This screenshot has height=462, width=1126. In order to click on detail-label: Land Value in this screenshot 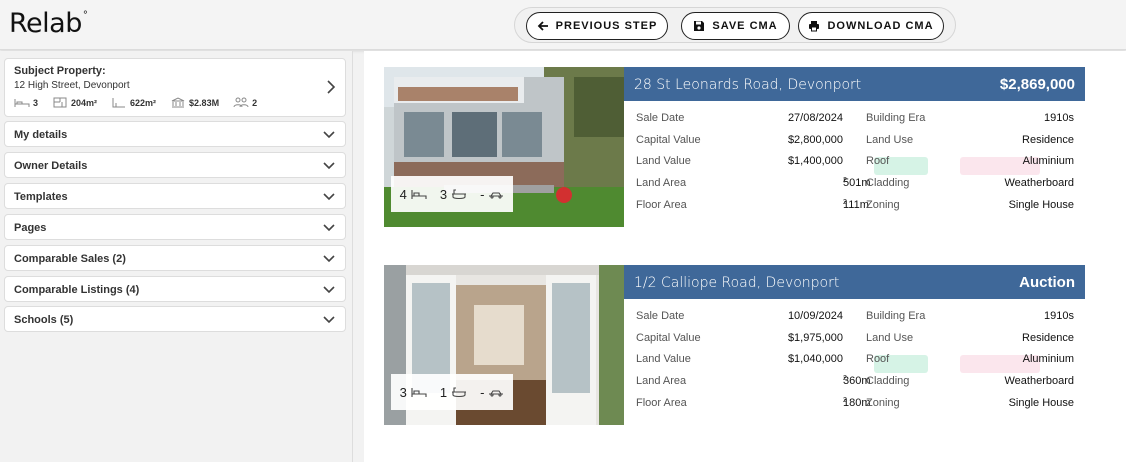, I will do `click(663, 161)`.